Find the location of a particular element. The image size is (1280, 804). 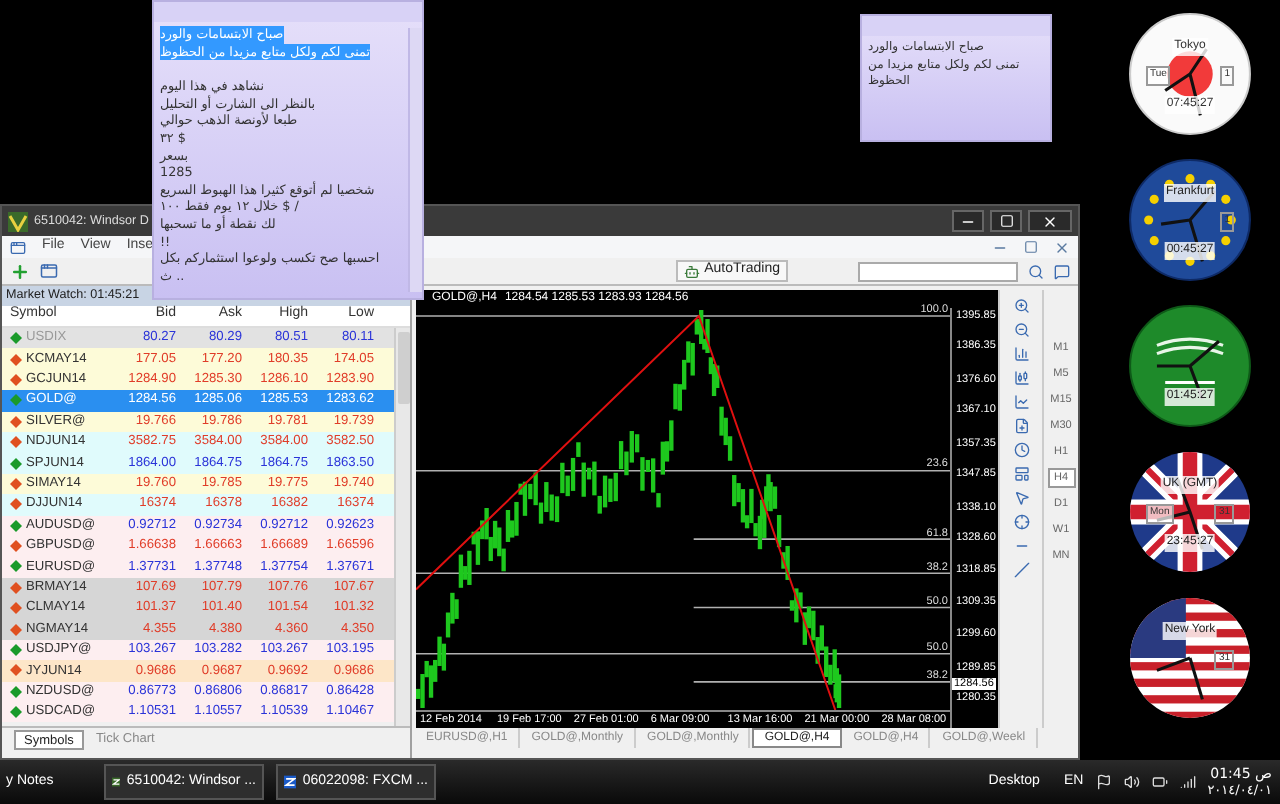

flag-icon is located at coordinates (1103, 782).